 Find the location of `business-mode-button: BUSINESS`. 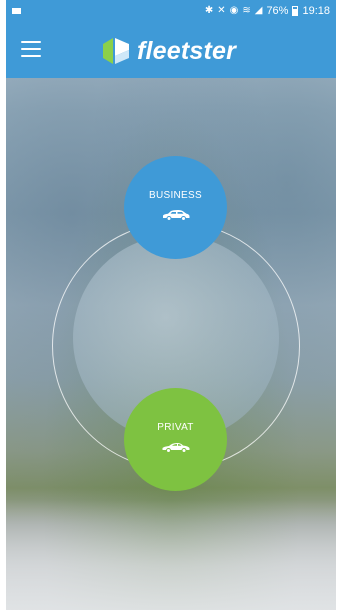

business-mode-button: BUSINESS is located at coordinates (175, 207).